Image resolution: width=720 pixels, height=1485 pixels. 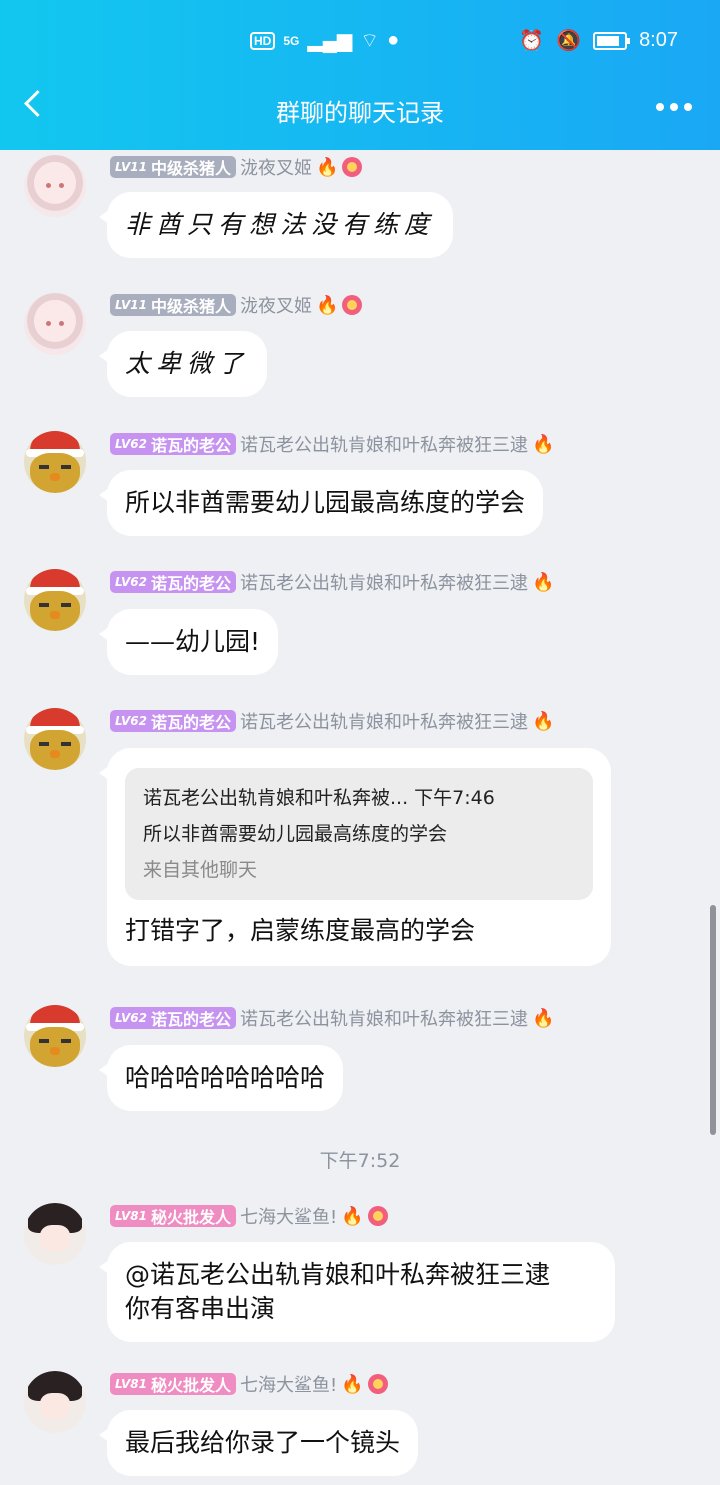 What do you see at coordinates (674, 107) in the screenshot?
I see `more-options-icon` at bounding box center [674, 107].